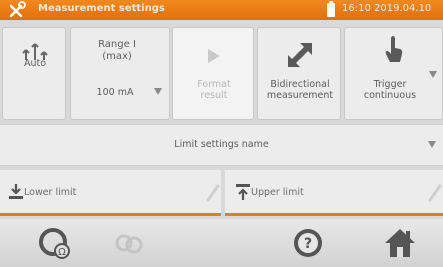 This screenshot has height=267, width=443. I want to click on home-icon, so click(400, 243).